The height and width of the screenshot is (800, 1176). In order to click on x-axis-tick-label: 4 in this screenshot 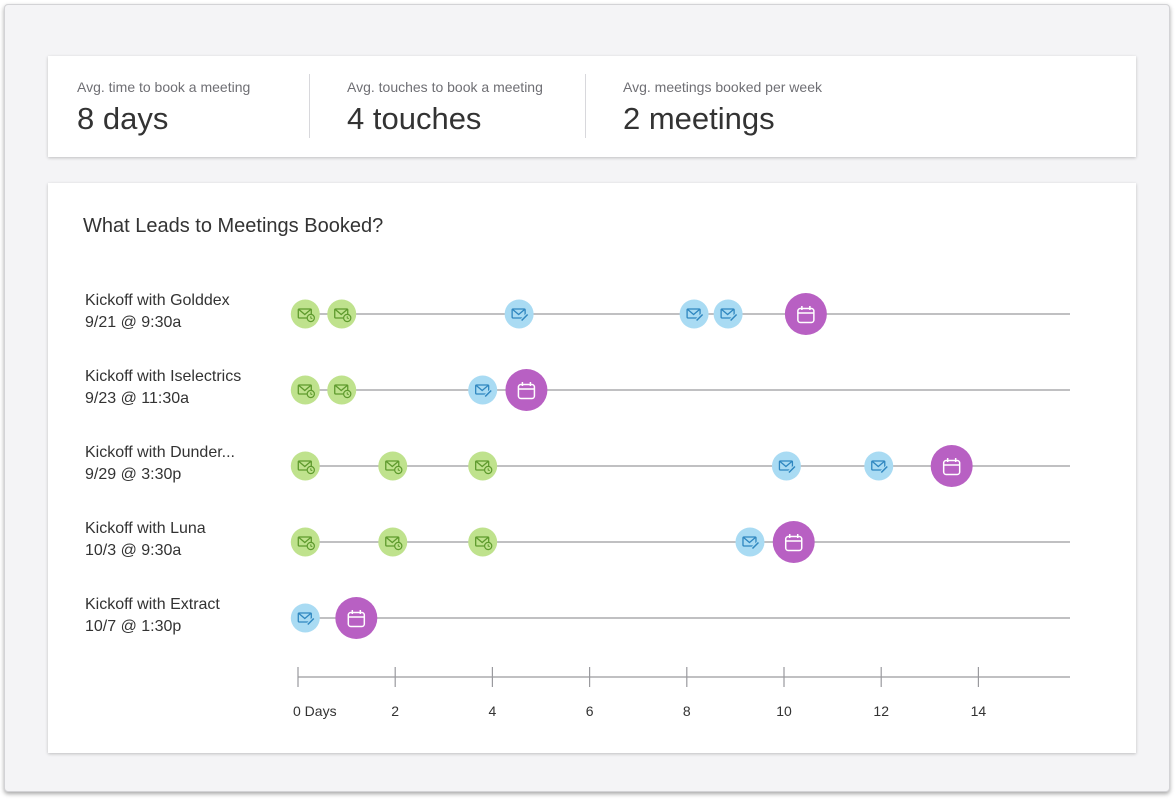, I will do `click(493, 711)`.